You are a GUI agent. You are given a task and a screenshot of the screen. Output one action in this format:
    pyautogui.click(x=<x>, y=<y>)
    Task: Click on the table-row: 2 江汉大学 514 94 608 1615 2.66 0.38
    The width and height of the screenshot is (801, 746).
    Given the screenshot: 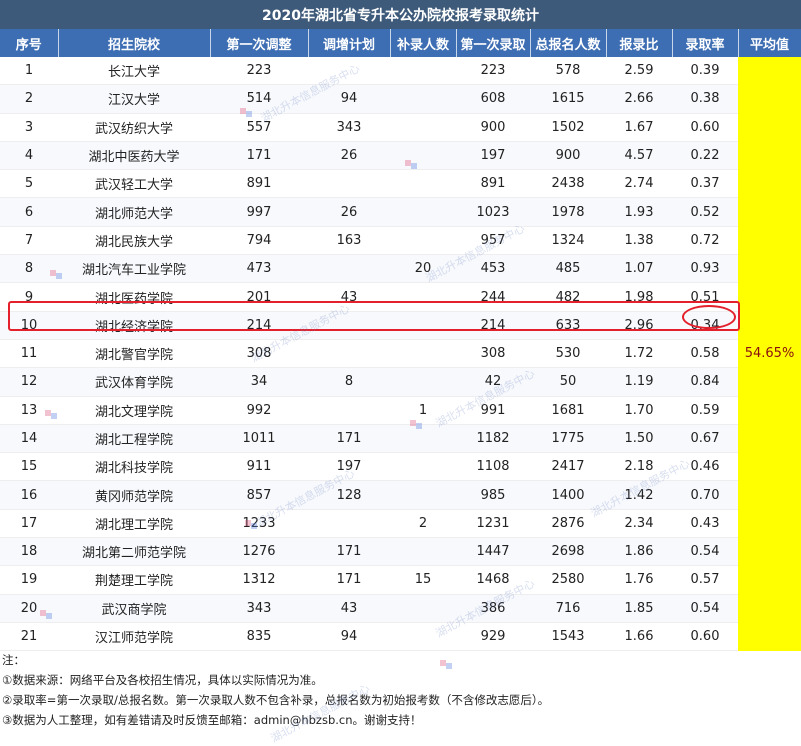 What is the action you would take?
    pyautogui.click(x=400, y=99)
    